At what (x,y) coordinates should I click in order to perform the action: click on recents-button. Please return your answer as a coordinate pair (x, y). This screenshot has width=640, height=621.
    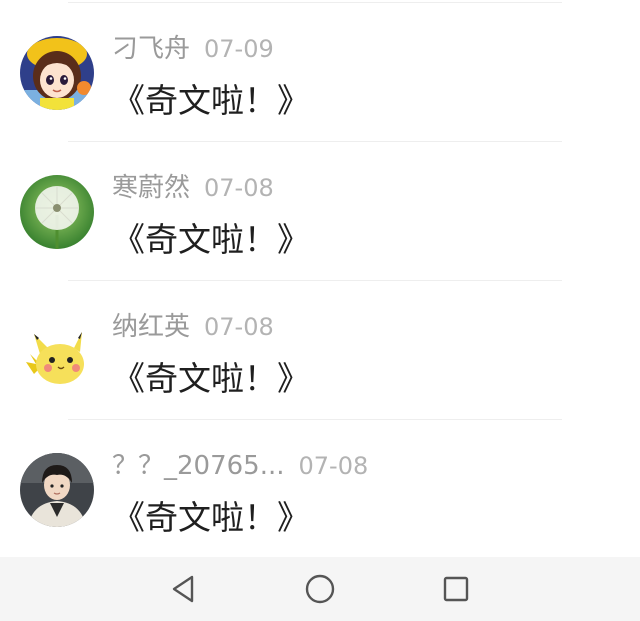
    Looking at the image, I should click on (456, 589).